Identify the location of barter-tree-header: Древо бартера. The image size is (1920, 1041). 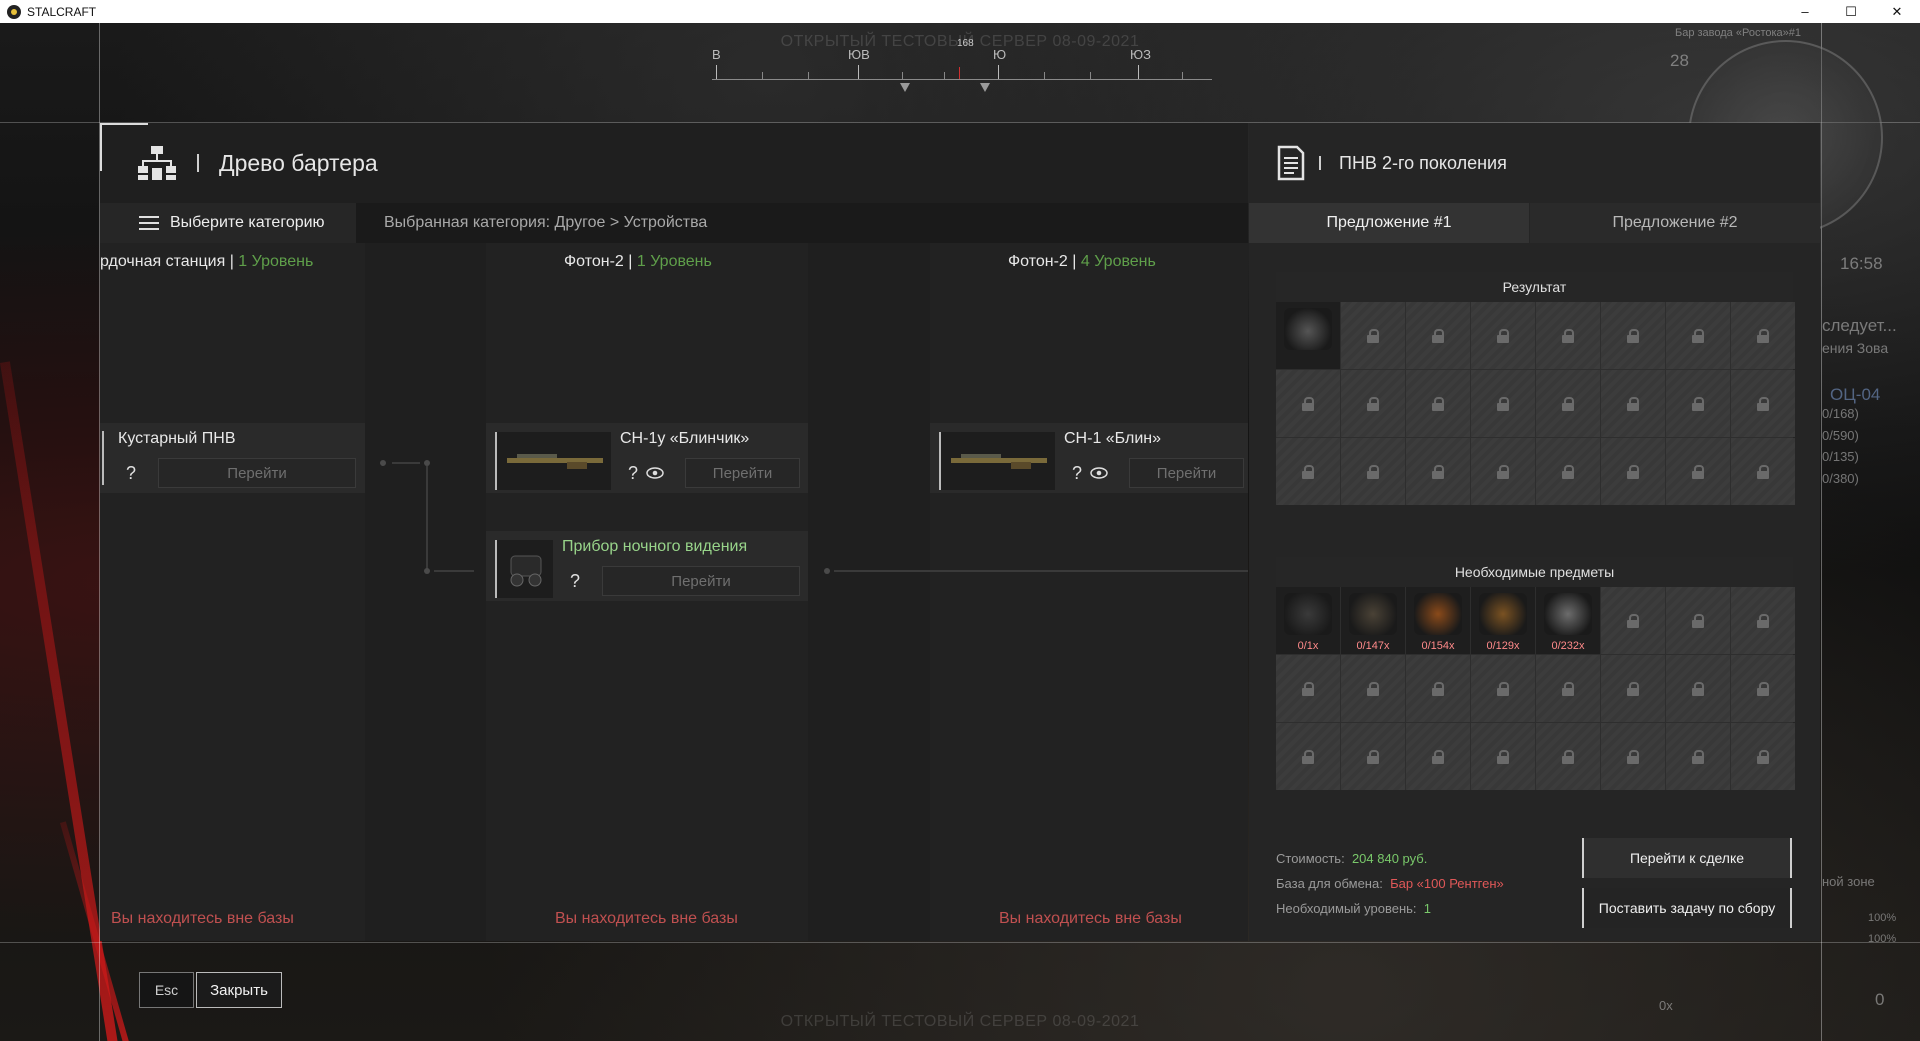
(257, 163).